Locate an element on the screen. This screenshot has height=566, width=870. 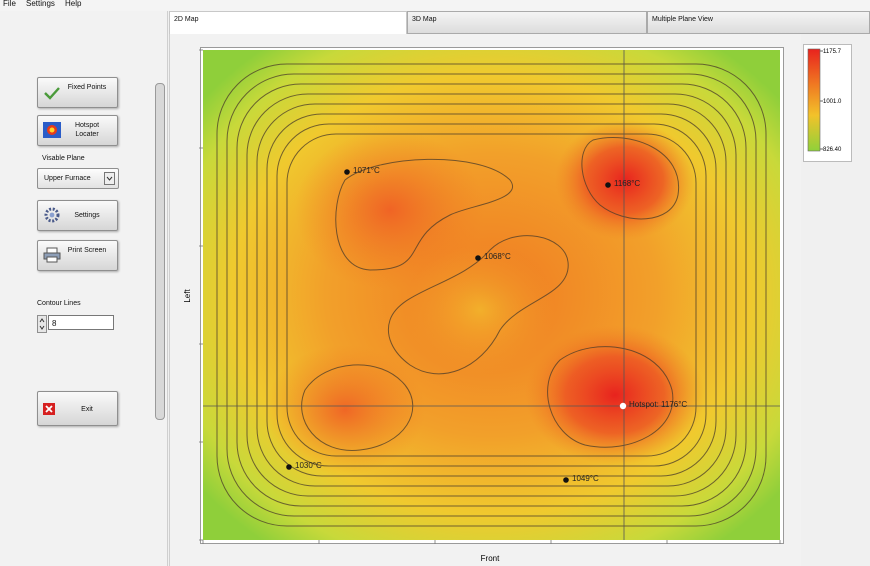
colorbar-min-label: 826.40 is located at coordinates (832, 150).